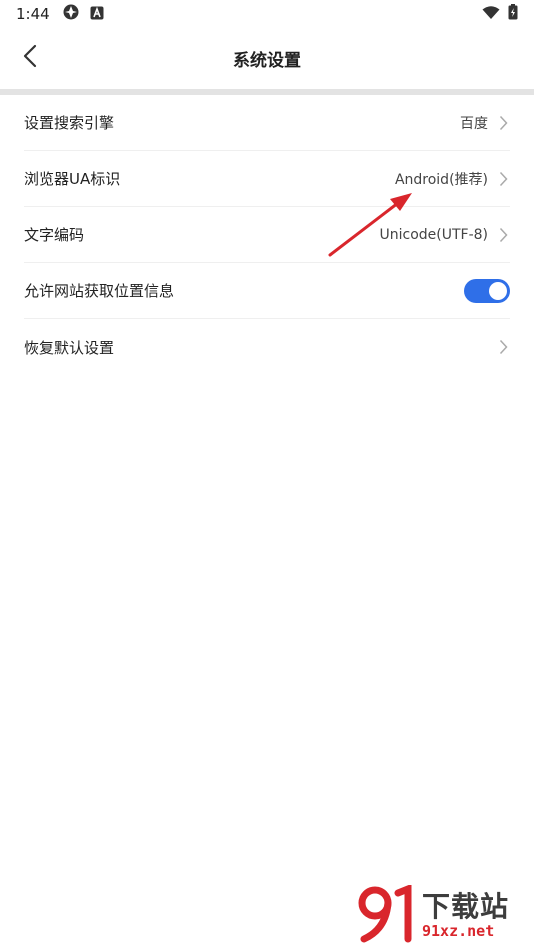 This screenshot has width=534, height=950. What do you see at coordinates (267, 179) in the screenshot?
I see `setting-browser-ua: 浏览器UA标识 Android(推荐)` at bounding box center [267, 179].